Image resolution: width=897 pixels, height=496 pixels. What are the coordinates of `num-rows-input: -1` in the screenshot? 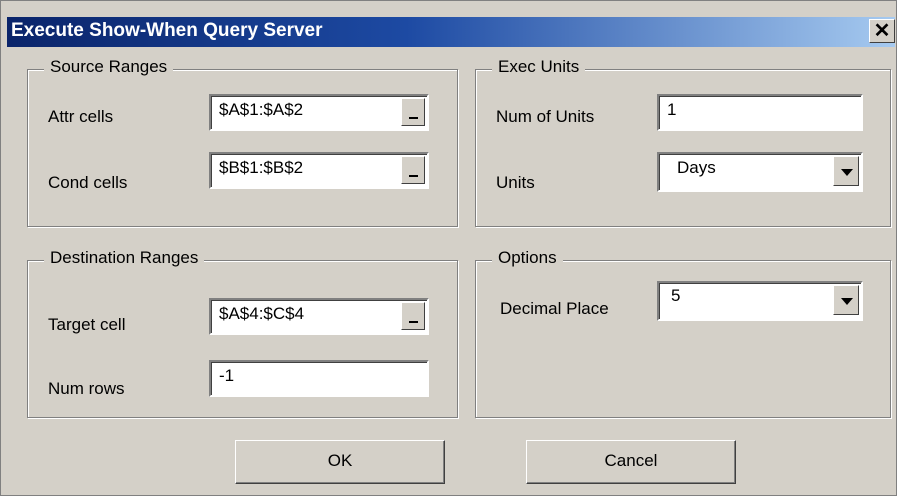 It's located at (319, 378).